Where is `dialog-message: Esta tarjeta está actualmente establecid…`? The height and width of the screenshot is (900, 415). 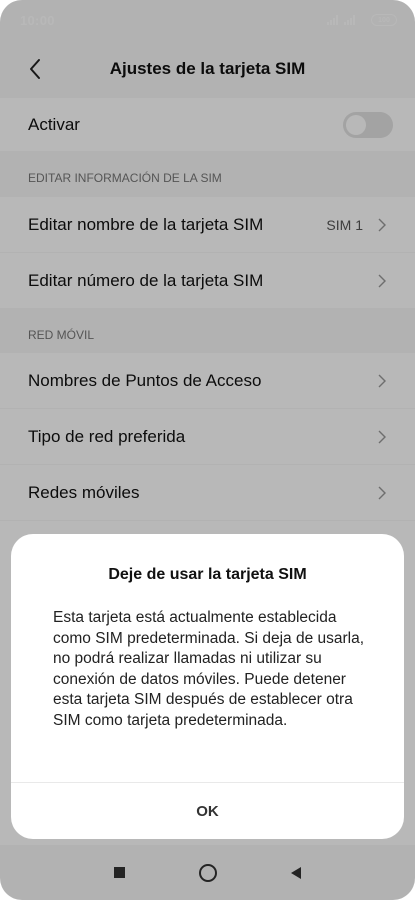
dialog-message: Esta tarjeta está actualmente establecid… is located at coordinates (209, 669).